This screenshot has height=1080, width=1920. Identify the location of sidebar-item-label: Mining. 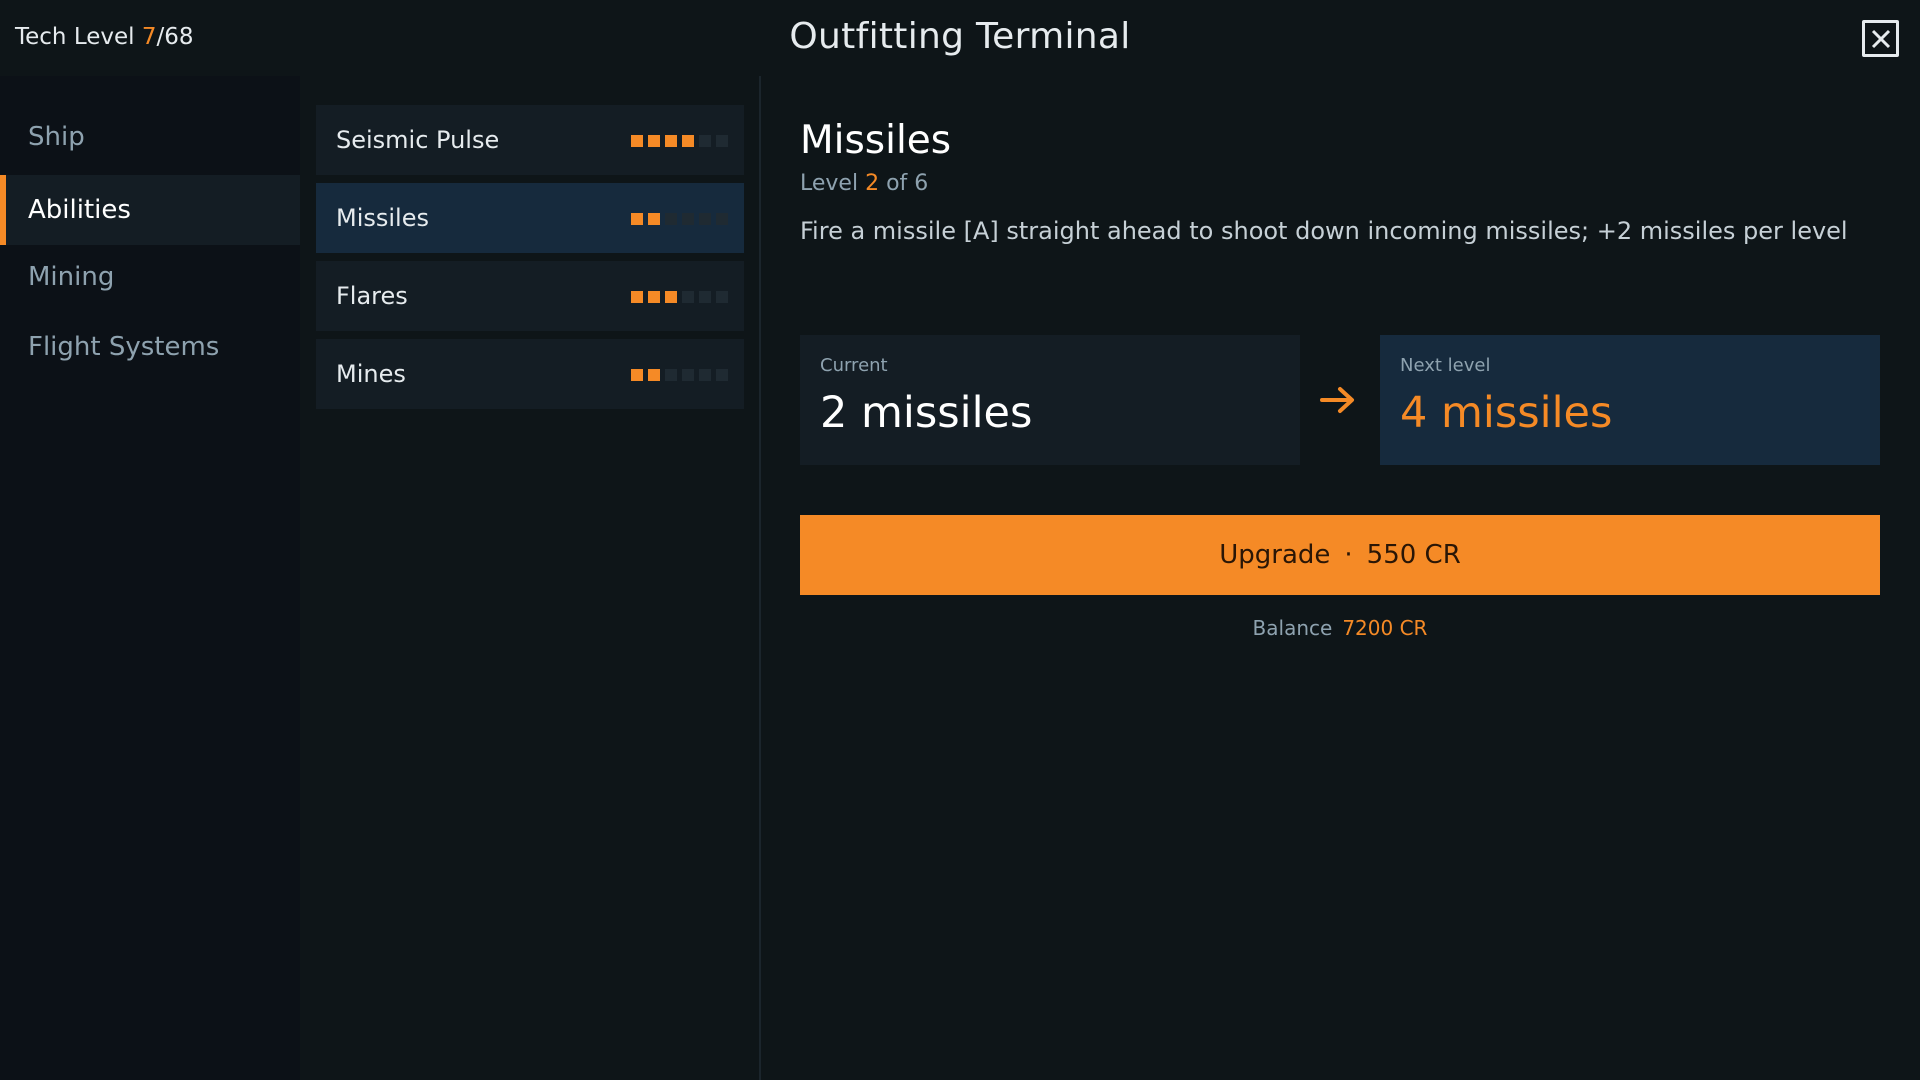
(71, 277).